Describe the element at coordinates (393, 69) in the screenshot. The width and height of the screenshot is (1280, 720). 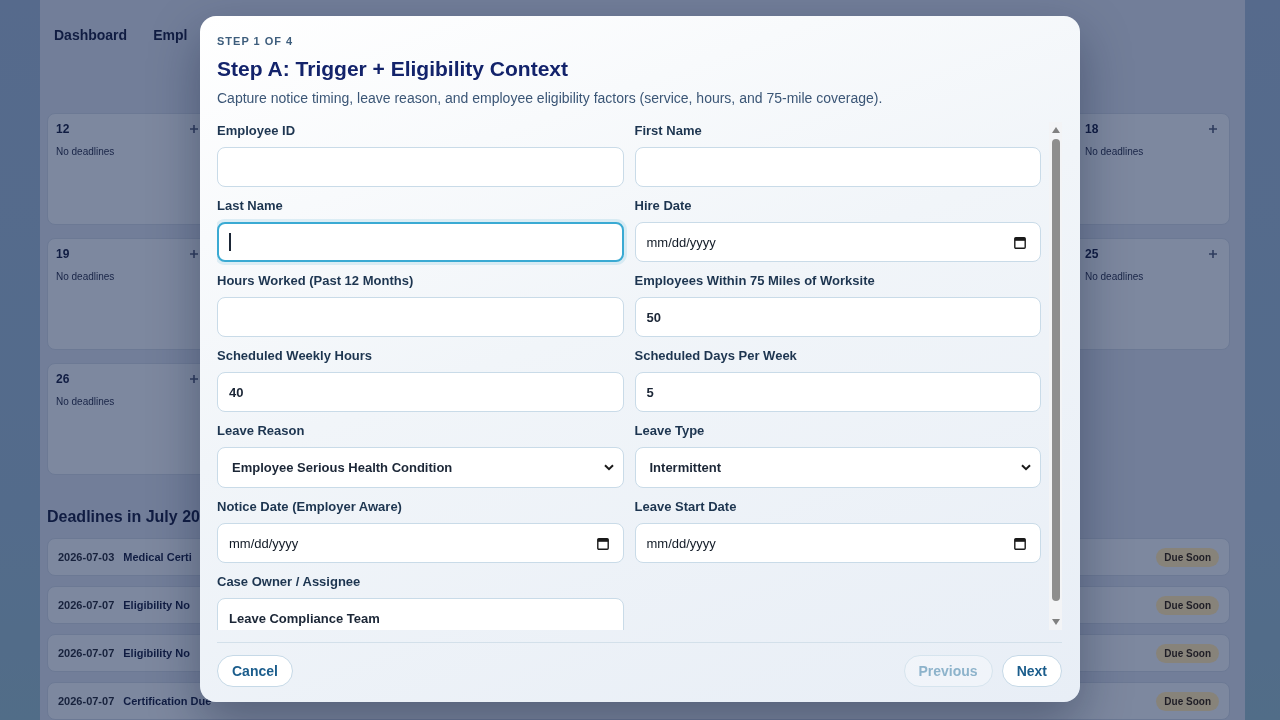
I see `dialog-title: Step A: Trigger + Eligibility Context` at that location.